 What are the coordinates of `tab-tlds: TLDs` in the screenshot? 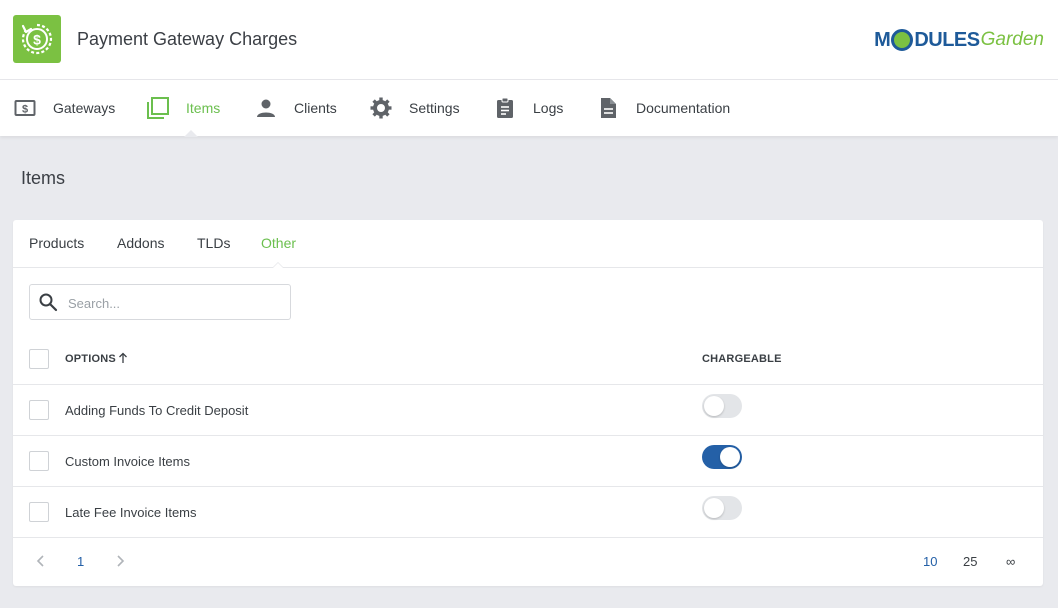 It's located at (213, 243).